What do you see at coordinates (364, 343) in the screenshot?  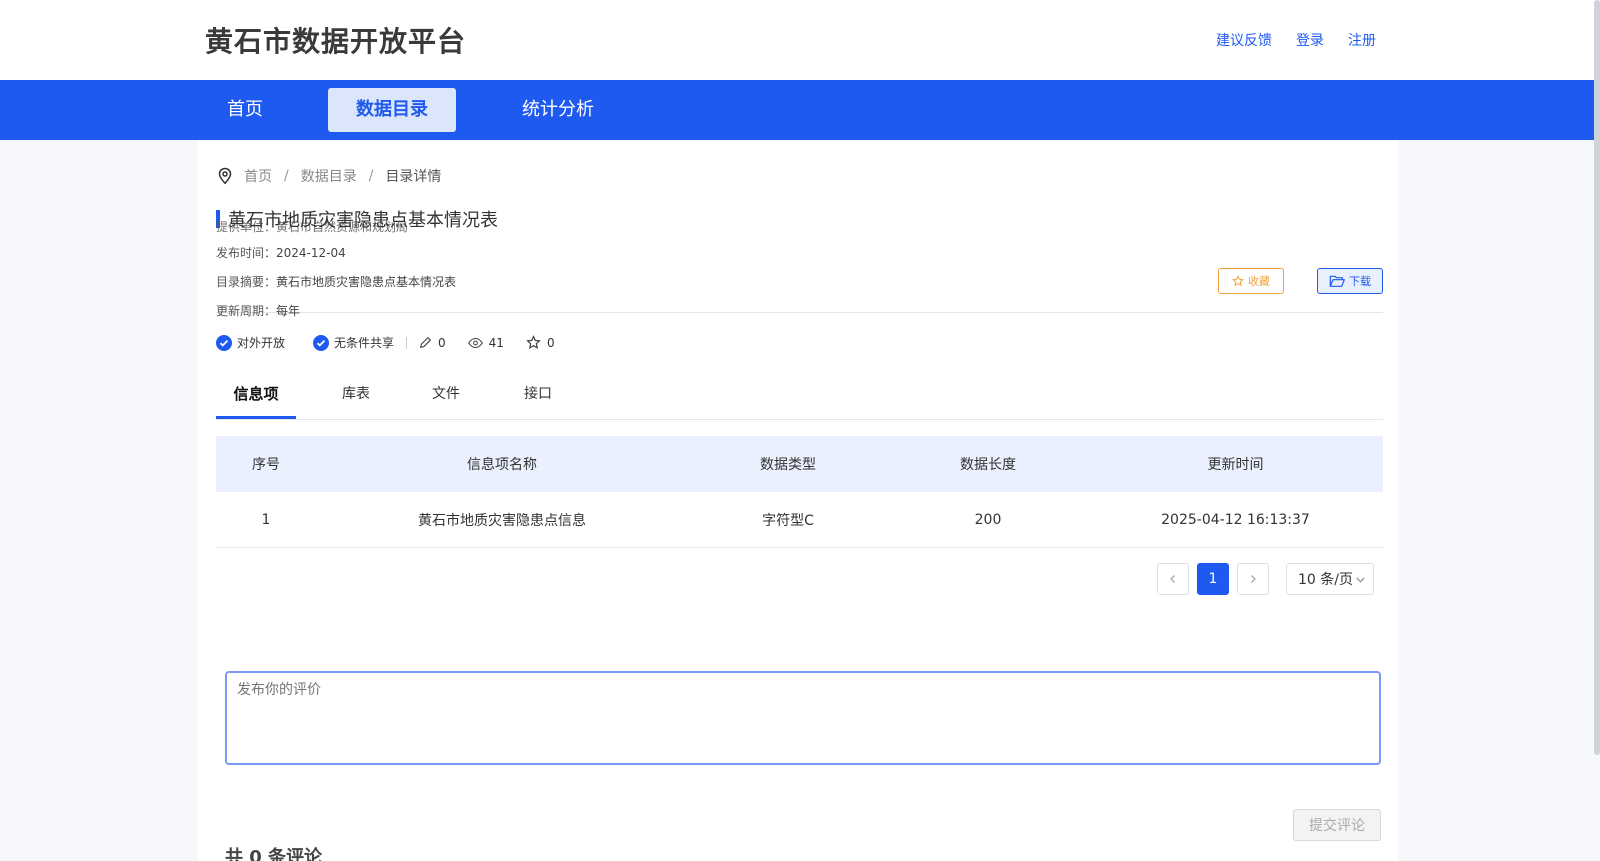 I see `share-badge-label: 无条件共享` at bounding box center [364, 343].